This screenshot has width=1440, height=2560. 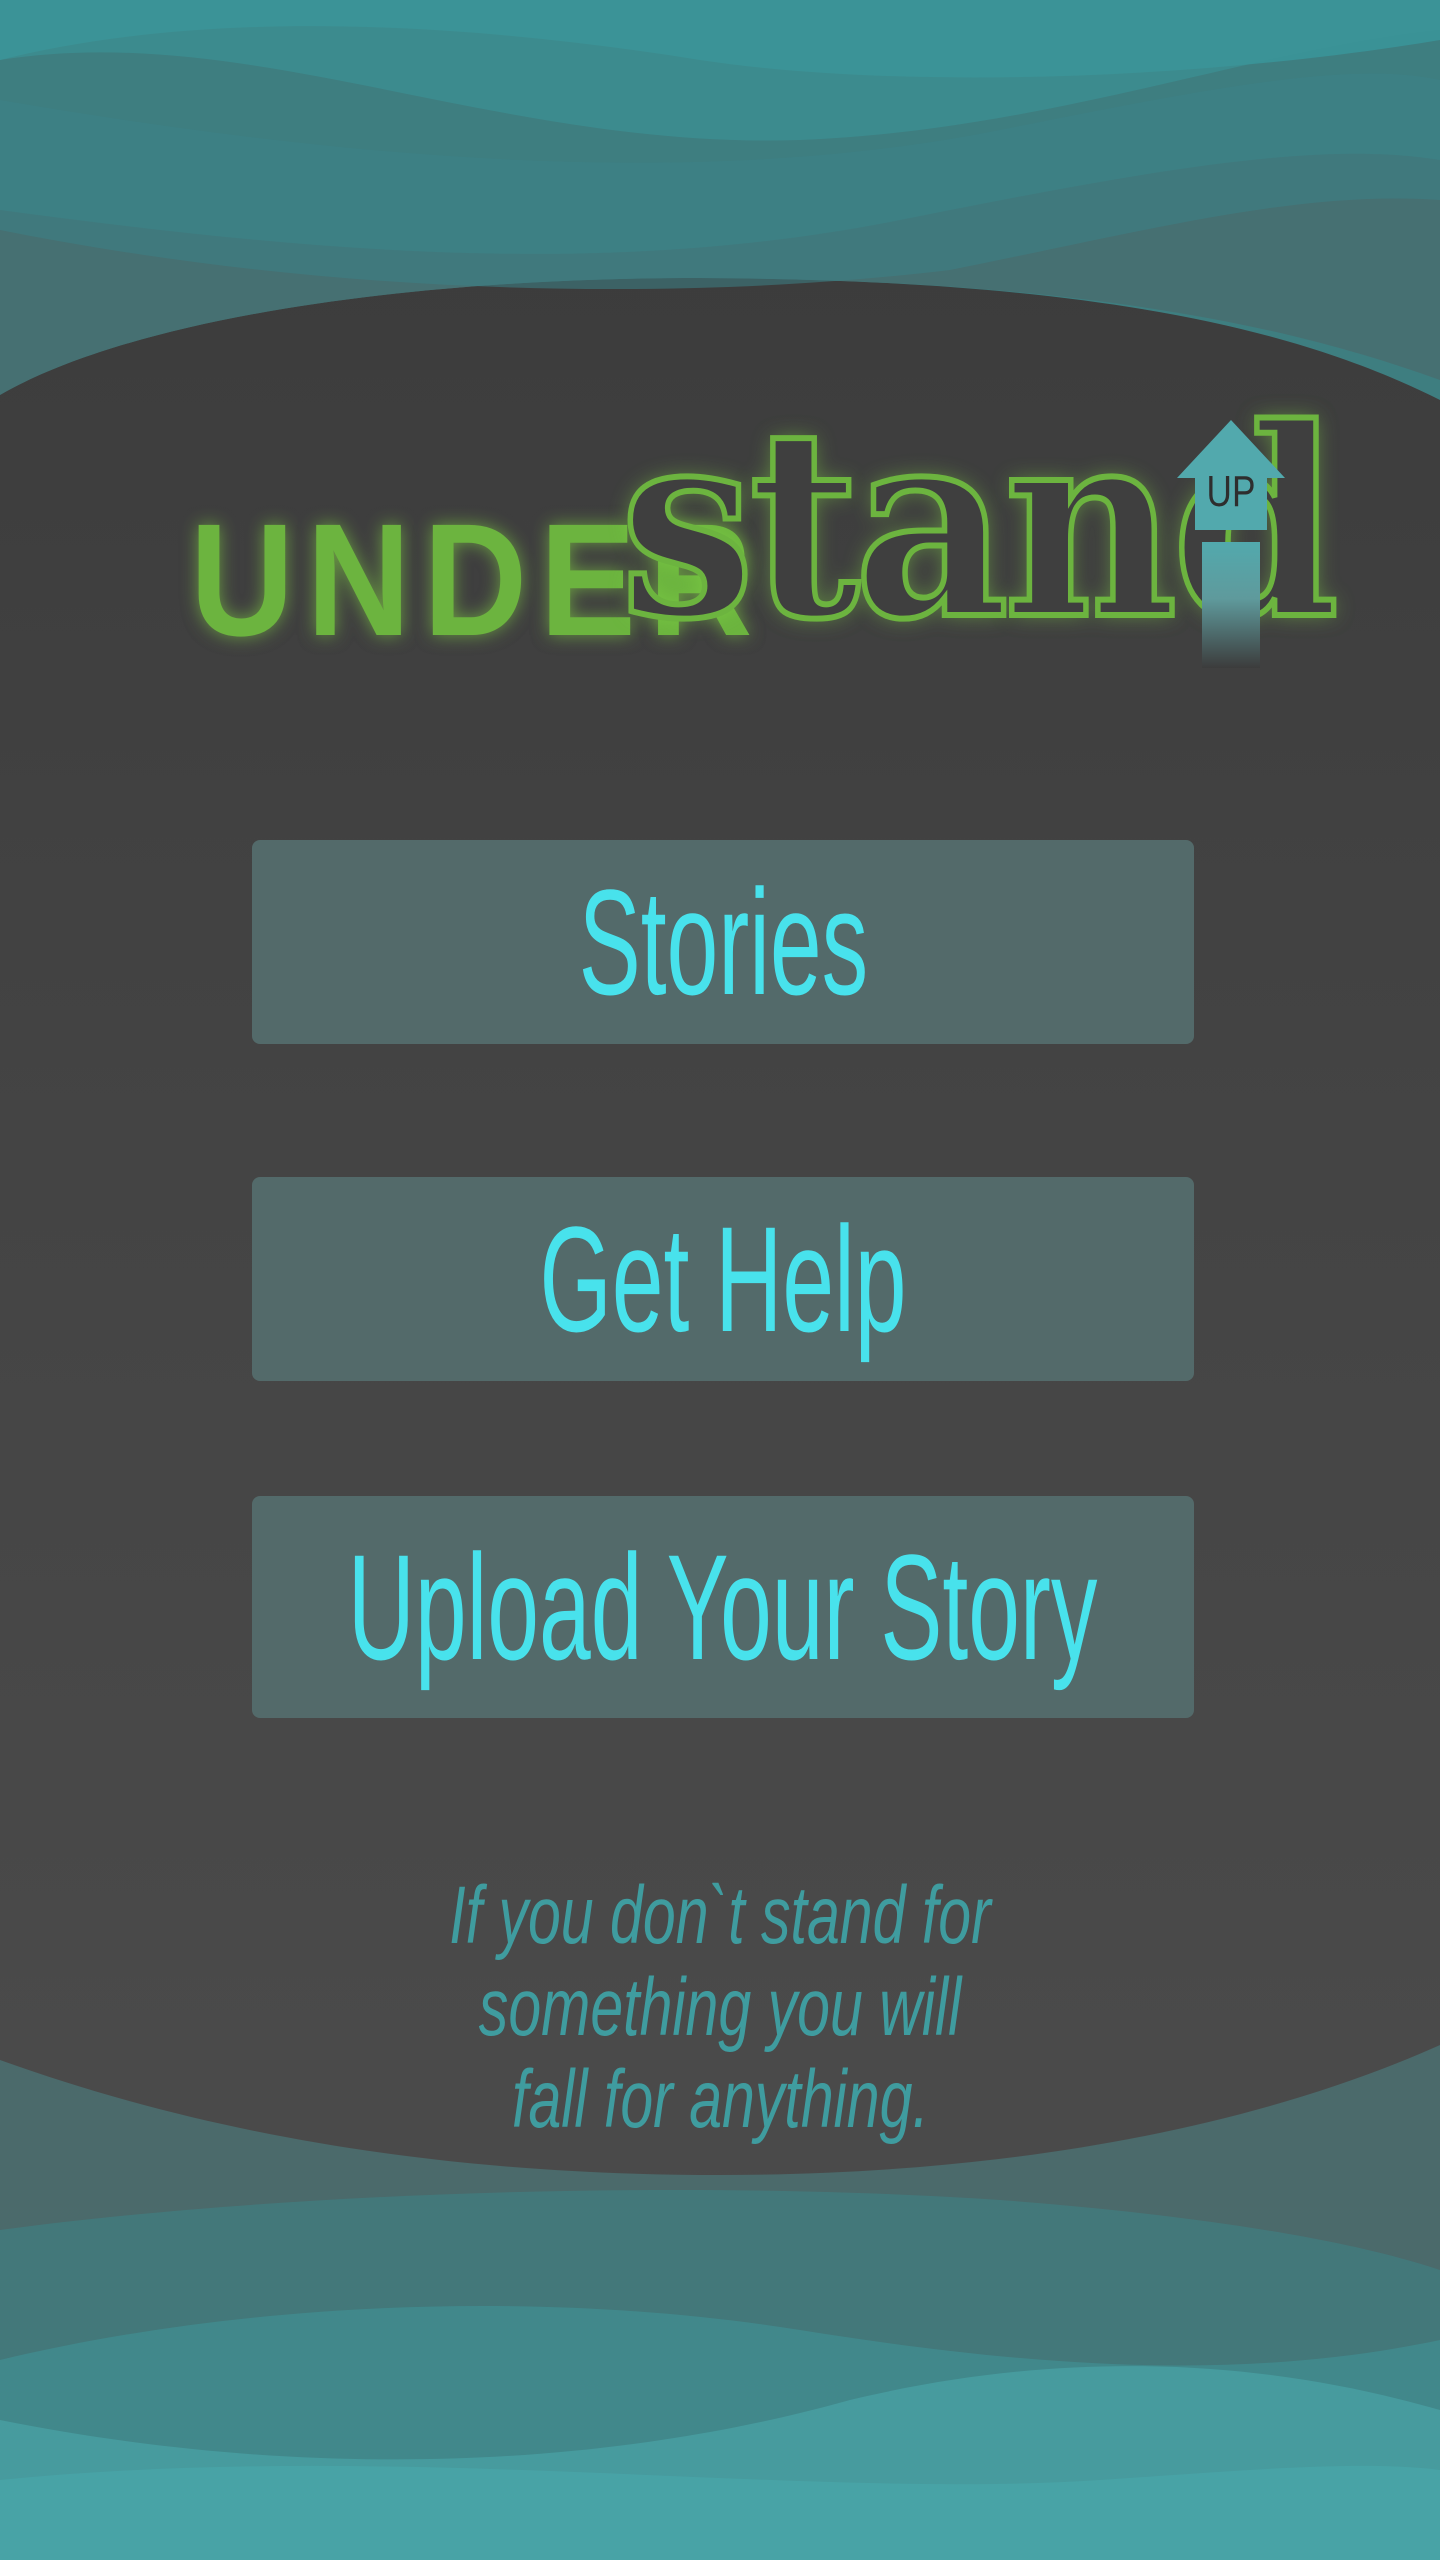 I want to click on stories-button-label: Stories, so click(x=723, y=942).